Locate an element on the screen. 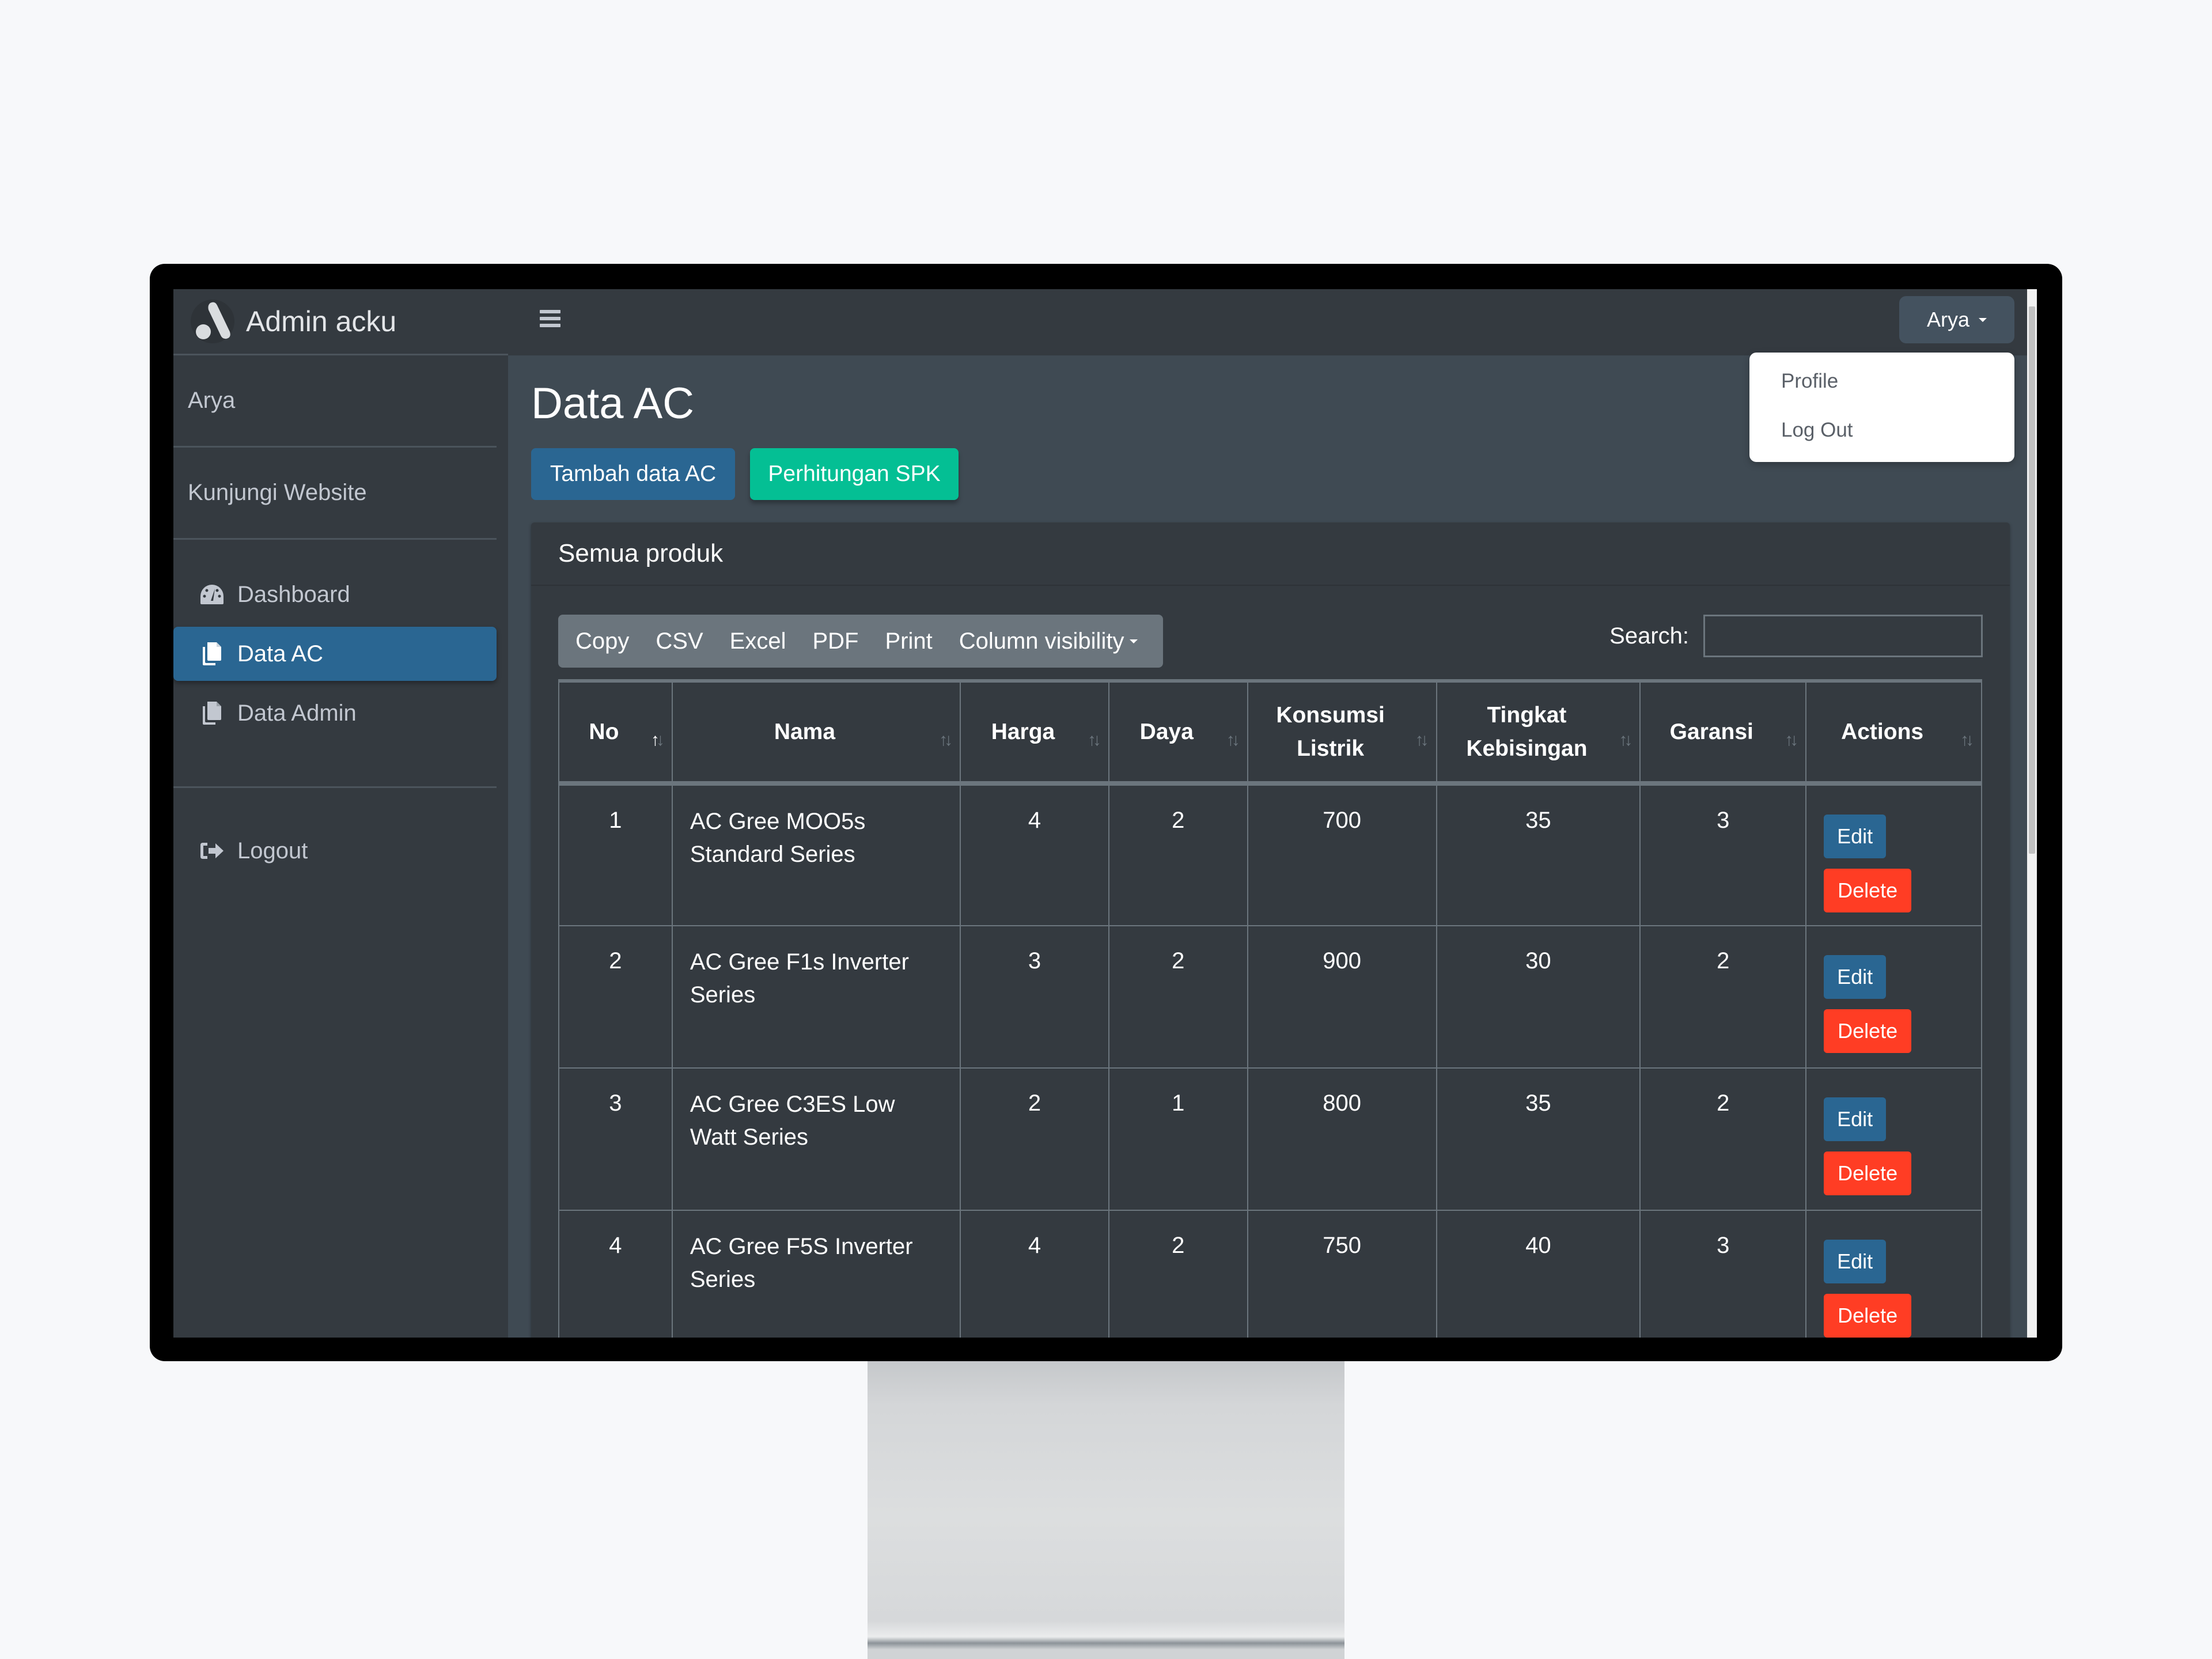 This screenshot has width=2212, height=1659. cell-konsumsi: 800 is located at coordinates (1342, 1139).